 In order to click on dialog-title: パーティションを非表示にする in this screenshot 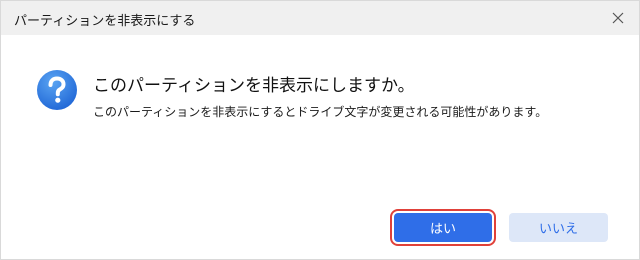, I will do `click(105, 21)`.